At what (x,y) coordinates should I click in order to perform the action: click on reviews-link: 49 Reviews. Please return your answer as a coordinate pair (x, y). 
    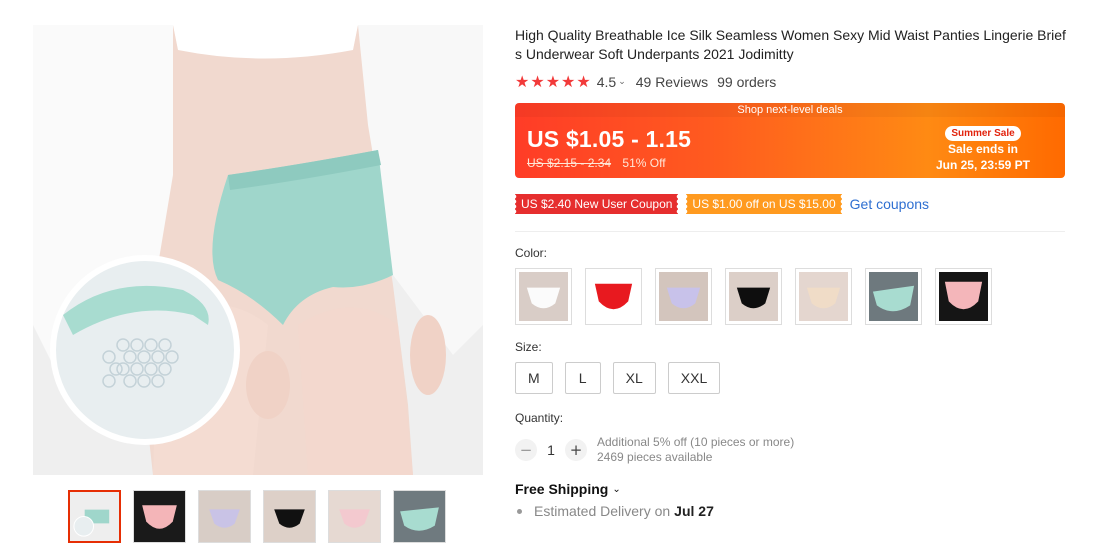
    Looking at the image, I should click on (672, 82).